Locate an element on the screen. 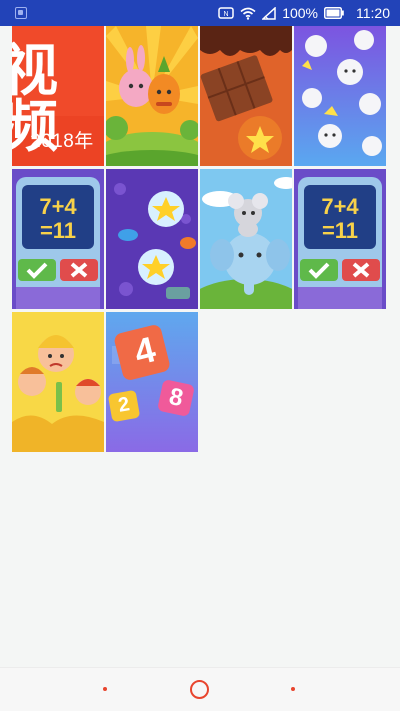 The image size is (400, 711). star-fish-art is located at coordinates (152, 239).